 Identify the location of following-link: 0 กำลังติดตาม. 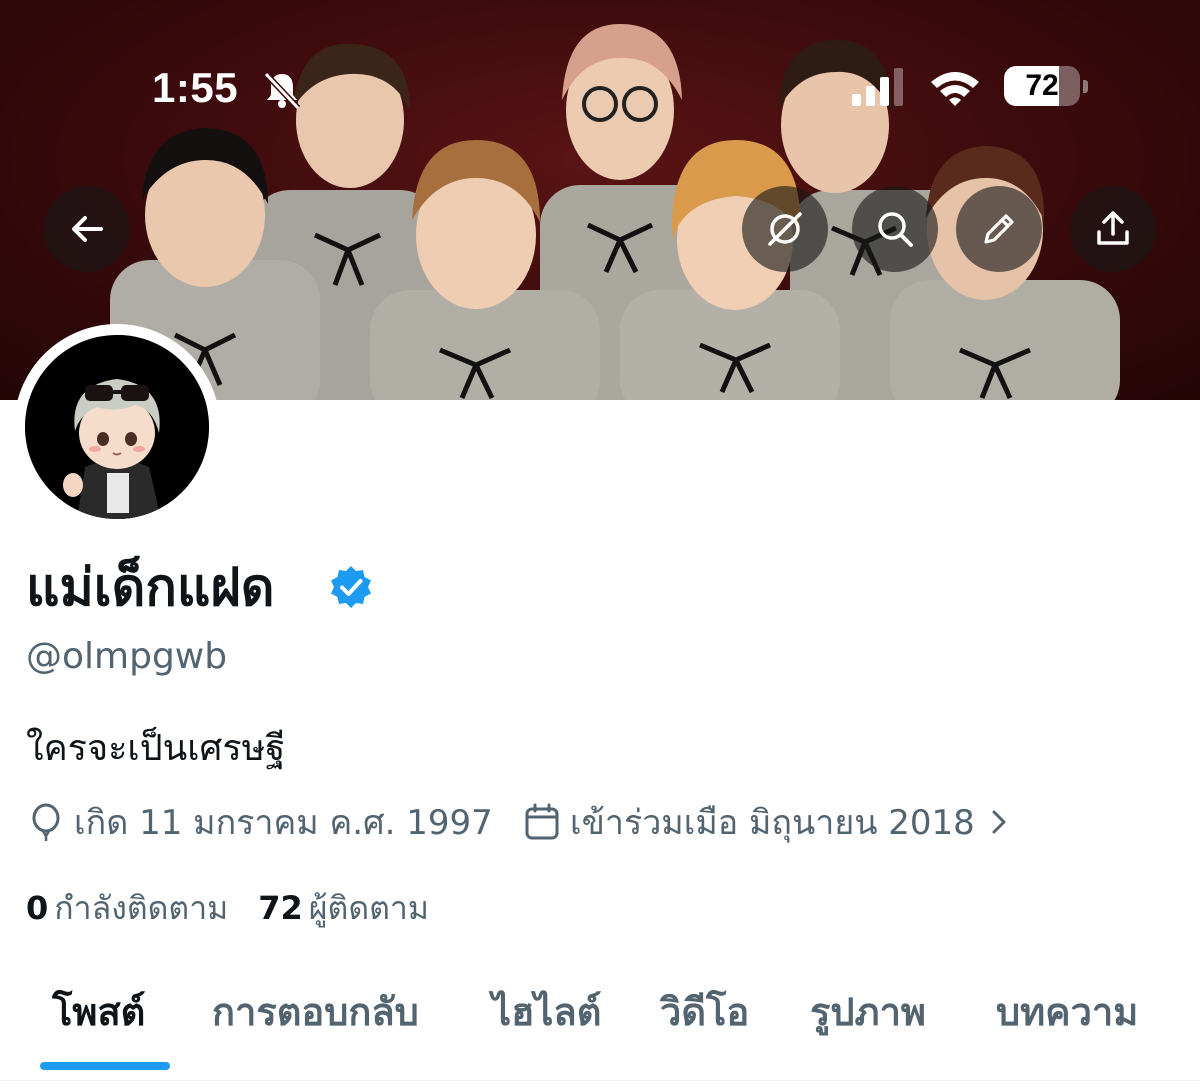
(127, 908).